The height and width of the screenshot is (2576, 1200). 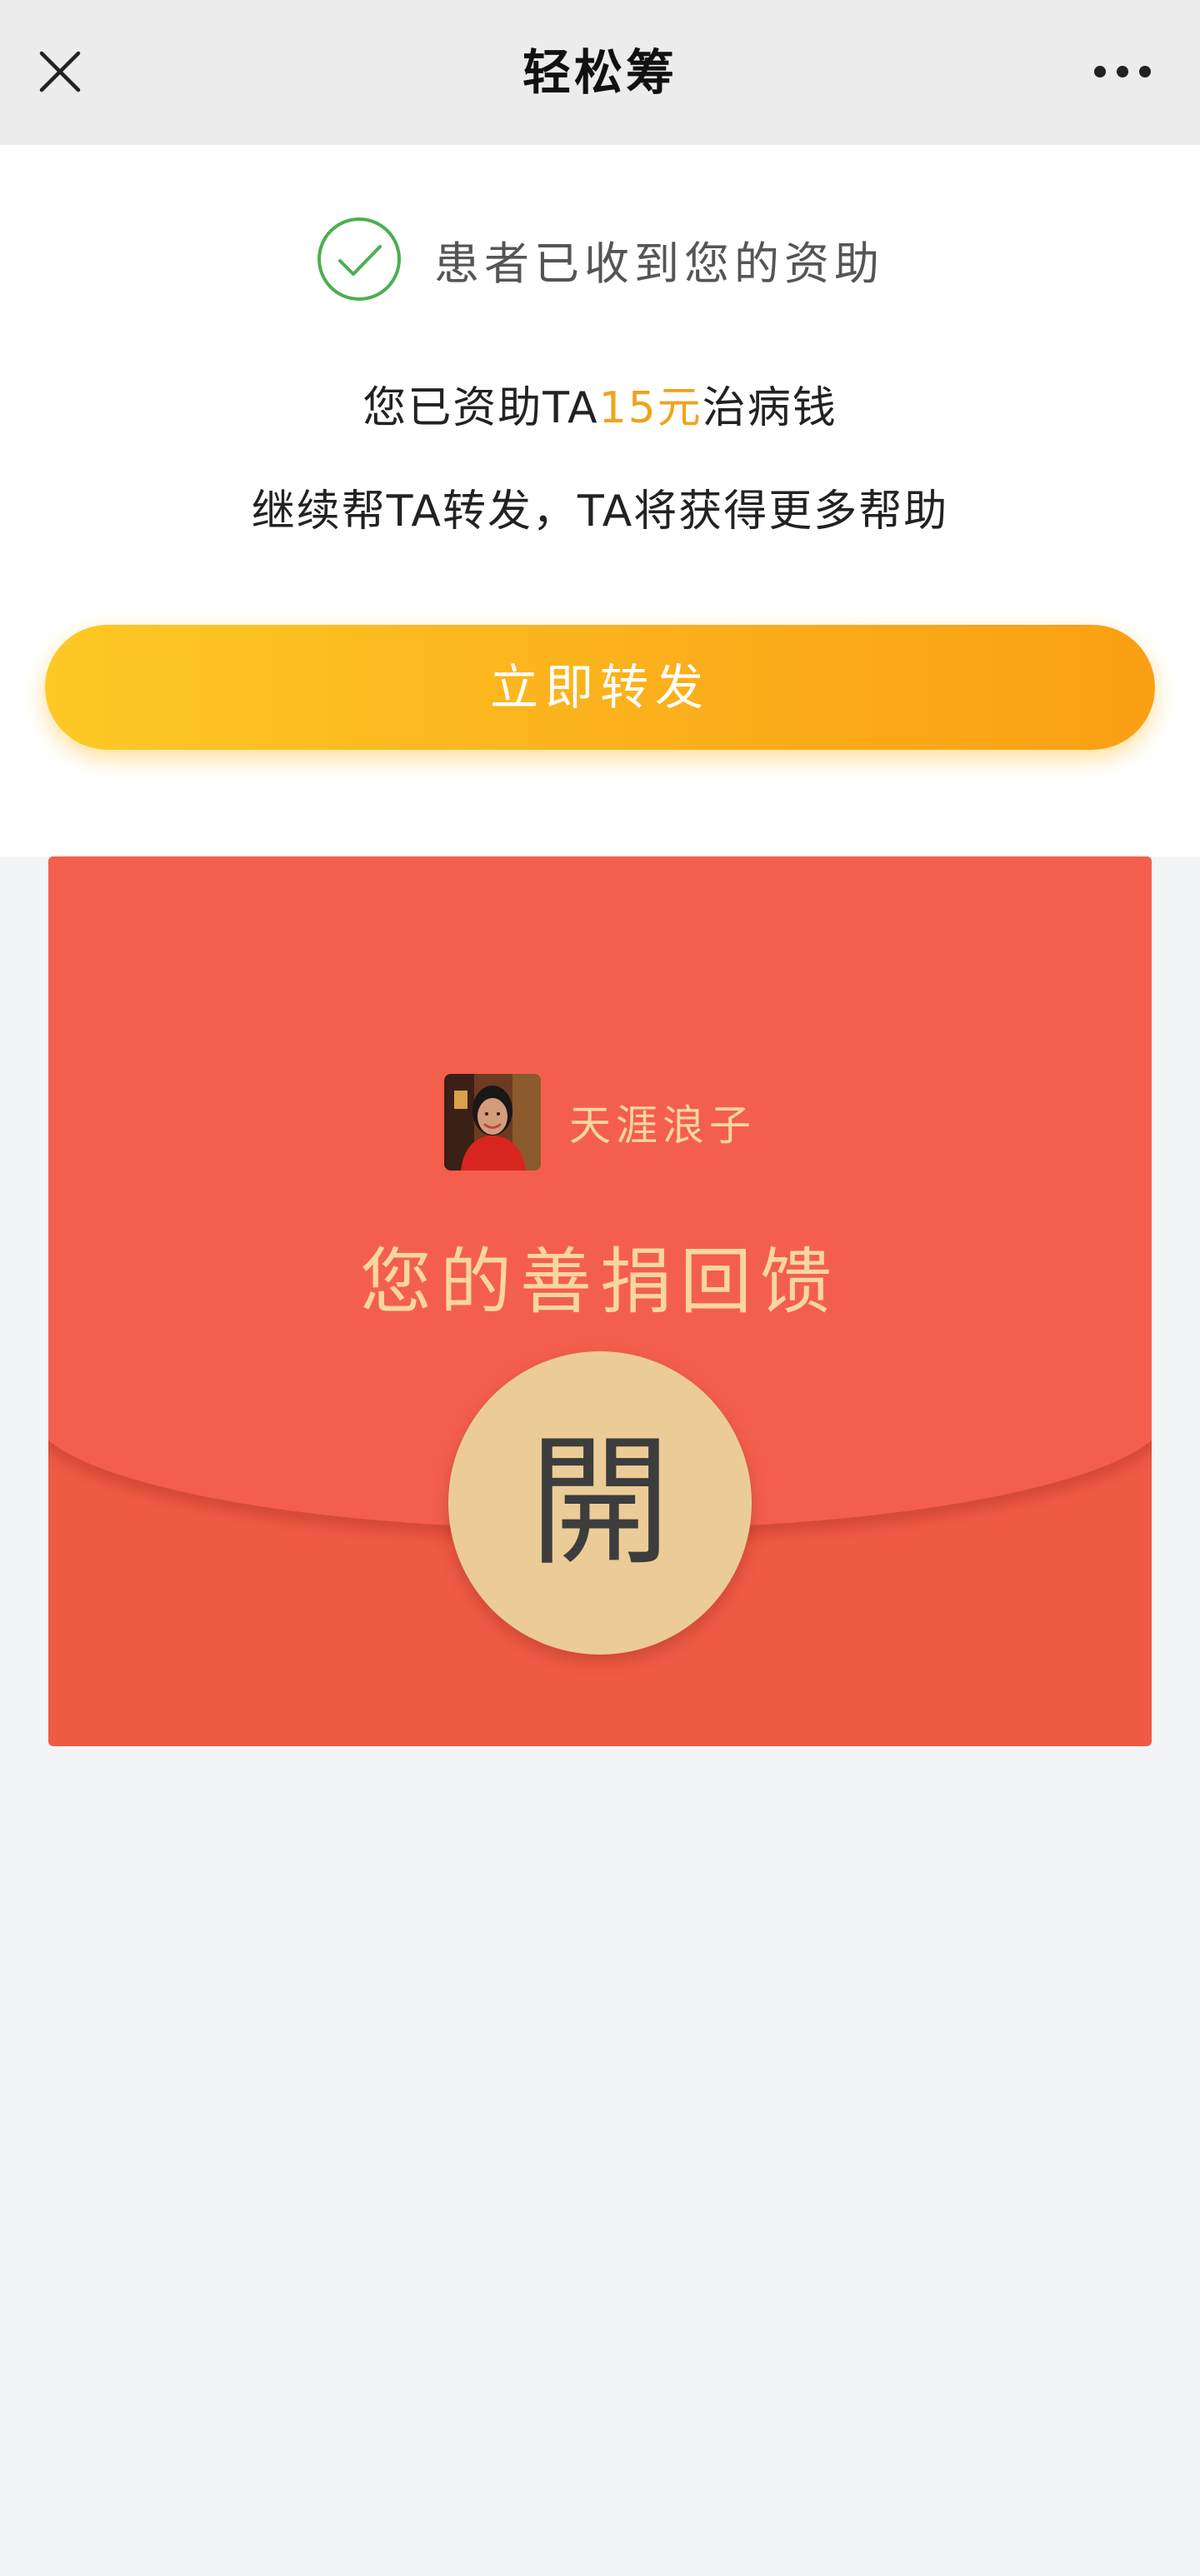 What do you see at coordinates (600, 687) in the screenshot?
I see `forward-now-button: 立即转发` at bounding box center [600, 687].